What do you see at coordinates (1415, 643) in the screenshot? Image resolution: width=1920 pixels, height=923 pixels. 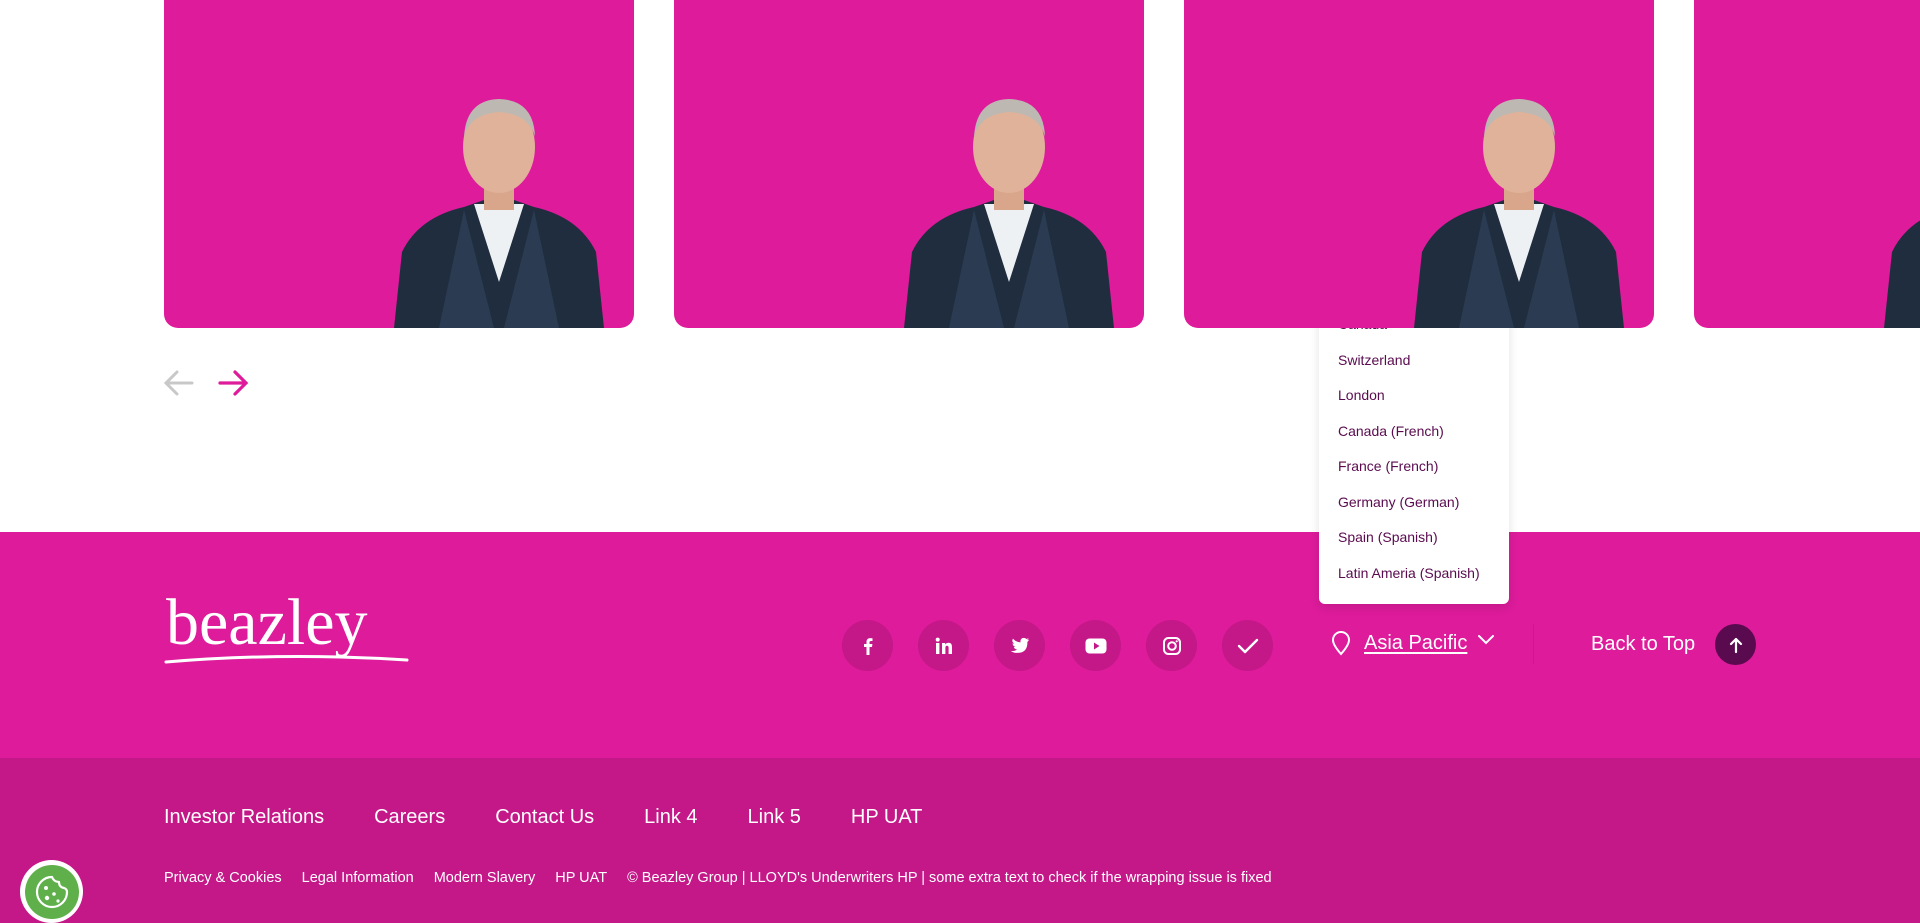 I see `region-selected-label: Asia Pacific` at bounding box center [1415, 643].